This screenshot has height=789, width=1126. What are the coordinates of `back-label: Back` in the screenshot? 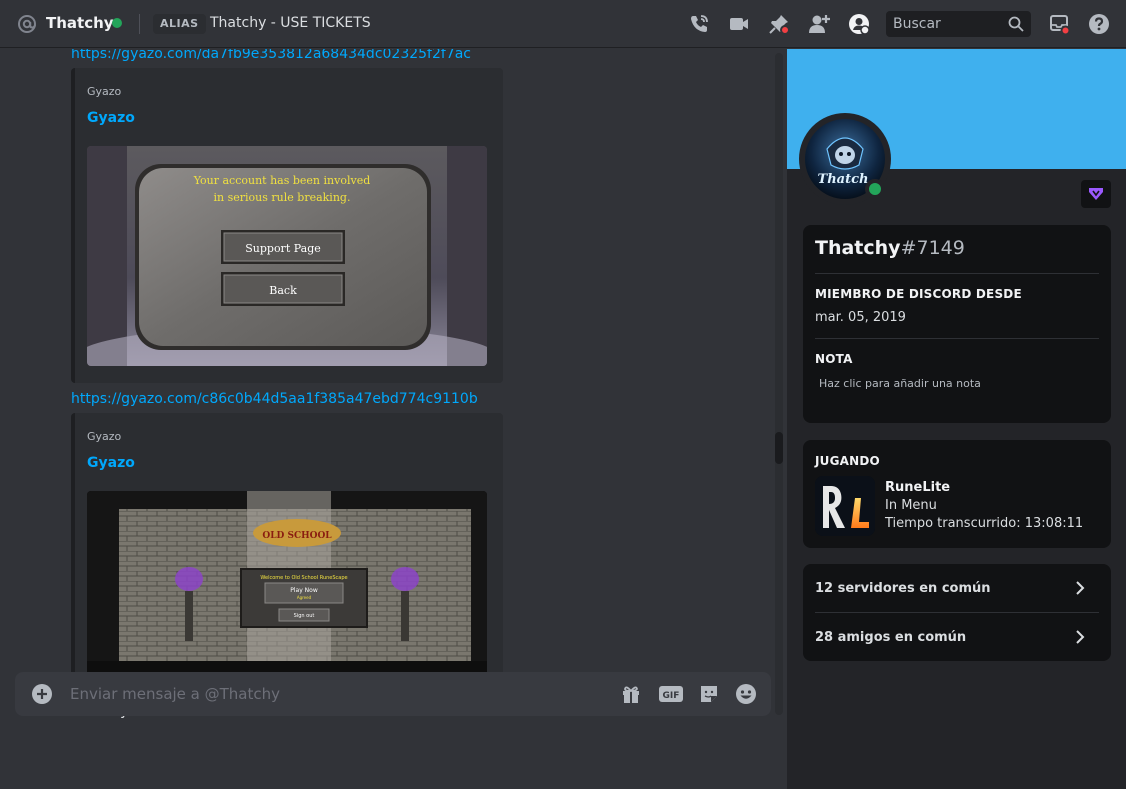 It's located at (283, 290).